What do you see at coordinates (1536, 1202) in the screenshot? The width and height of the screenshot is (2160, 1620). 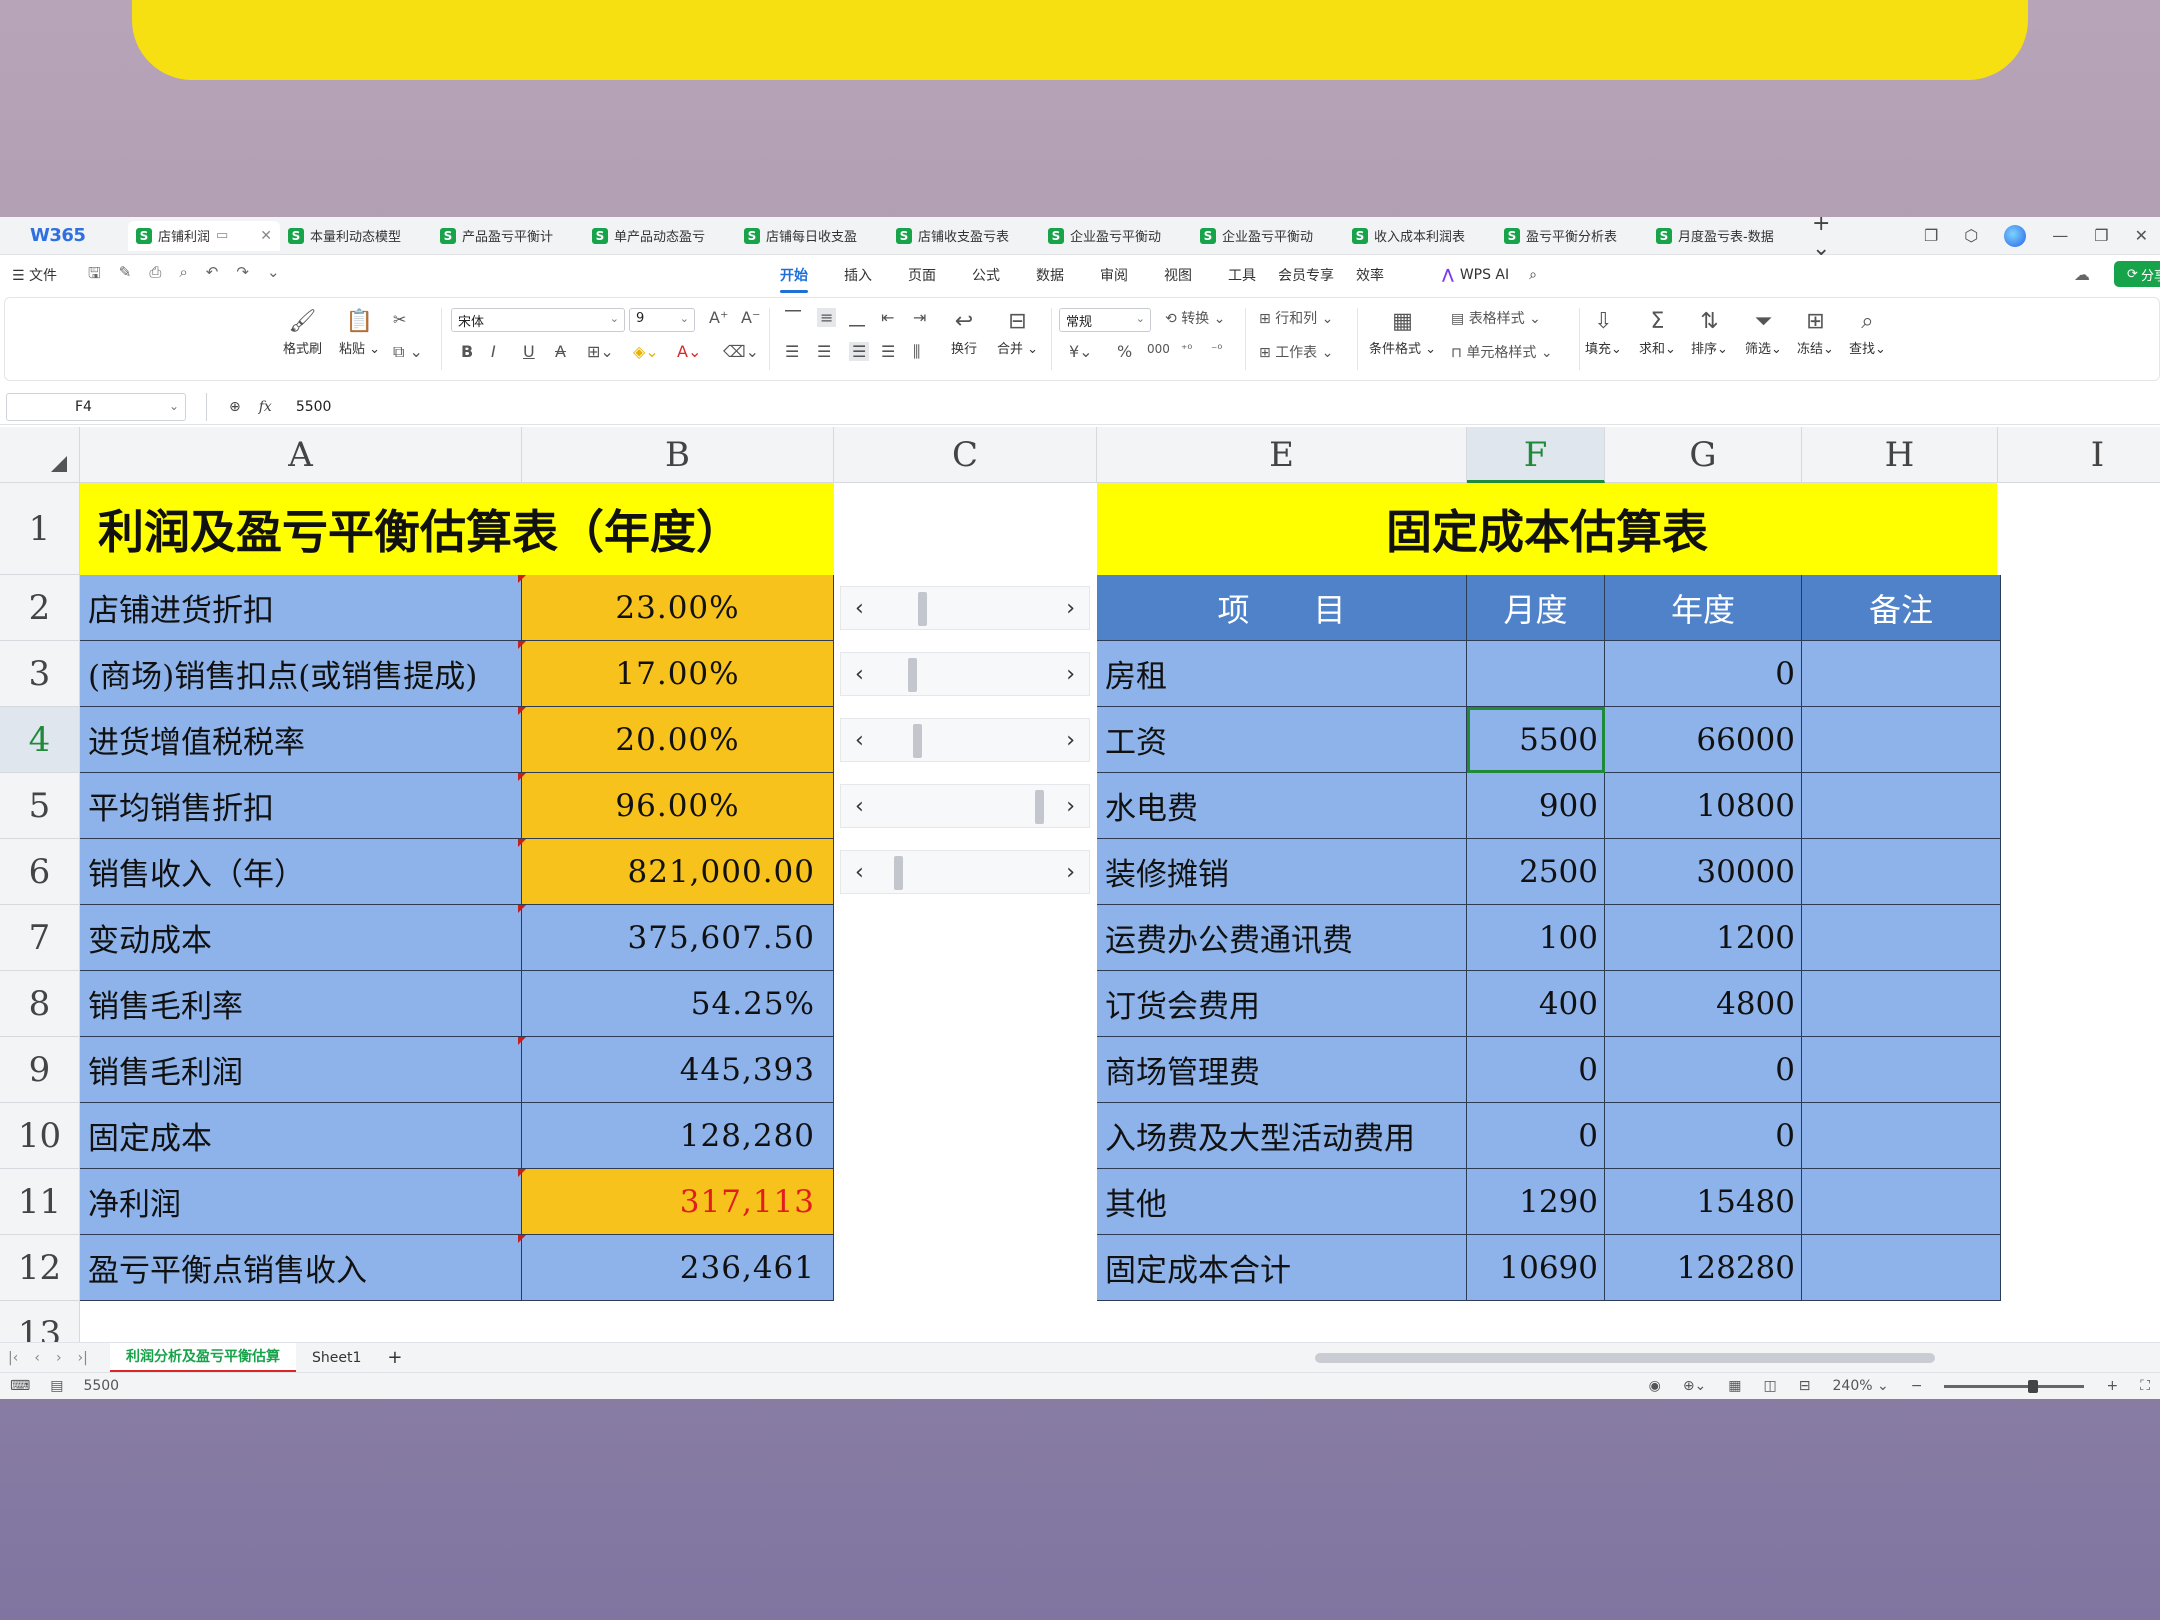 I see `right-table-monthly: 1290` at bounding box center [1536, 1202].